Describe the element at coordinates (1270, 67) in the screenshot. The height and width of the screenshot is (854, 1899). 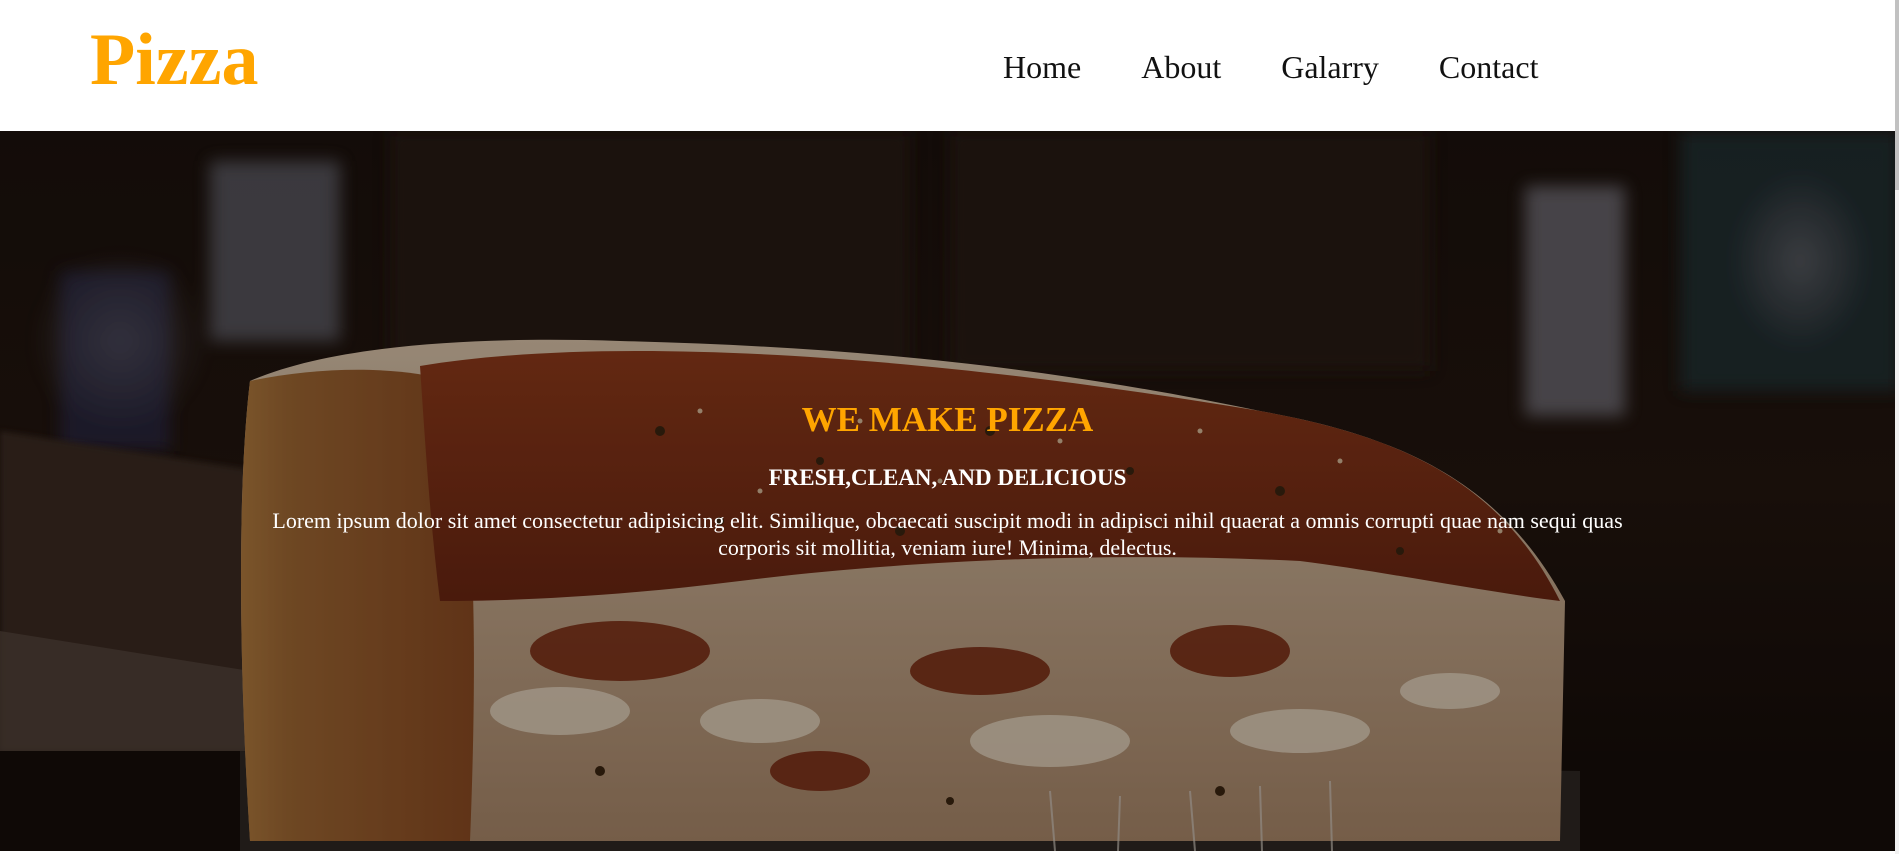
I see `main-nav: Home About Galarry Contact` at that location.